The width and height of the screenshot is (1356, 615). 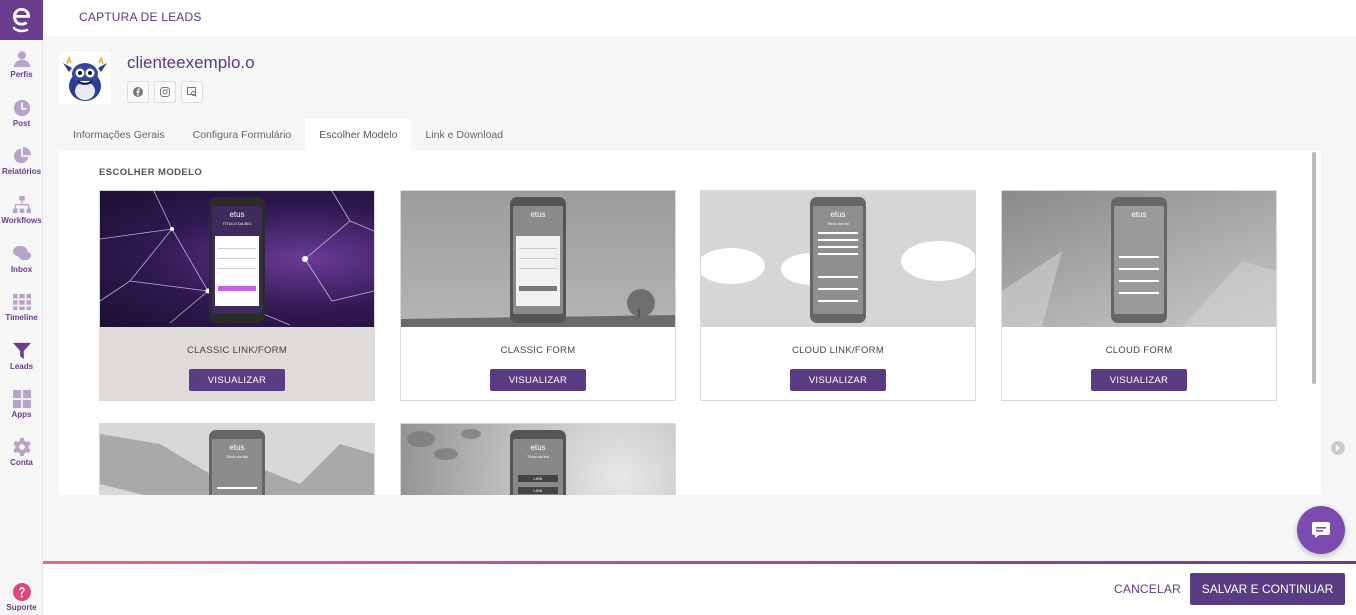 I want to click on sidebar-item-label: Workflows, so click(x=21, y=220).